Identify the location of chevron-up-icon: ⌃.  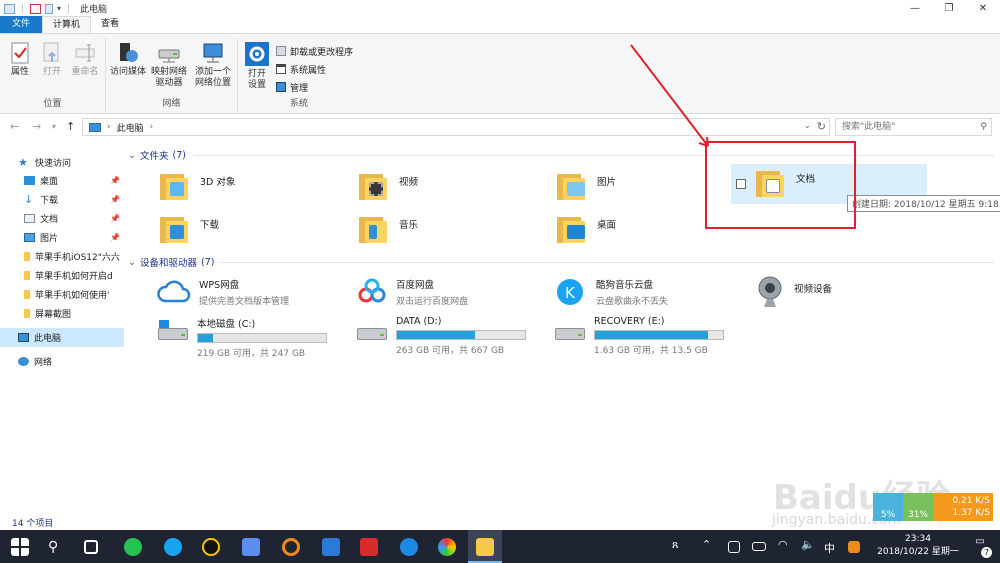
(711, 547).